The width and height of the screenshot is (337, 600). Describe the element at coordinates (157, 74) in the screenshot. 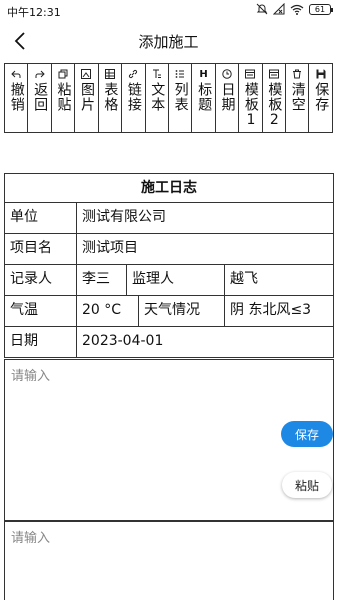

I see `text-icon` at that location.